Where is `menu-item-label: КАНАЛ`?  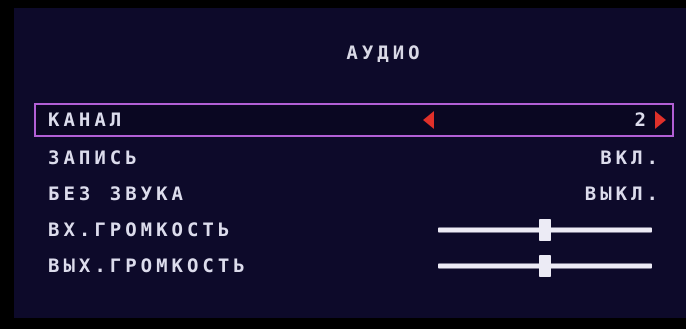
menu-item-label: КАНАЛ is located at coordinates (87, 120).